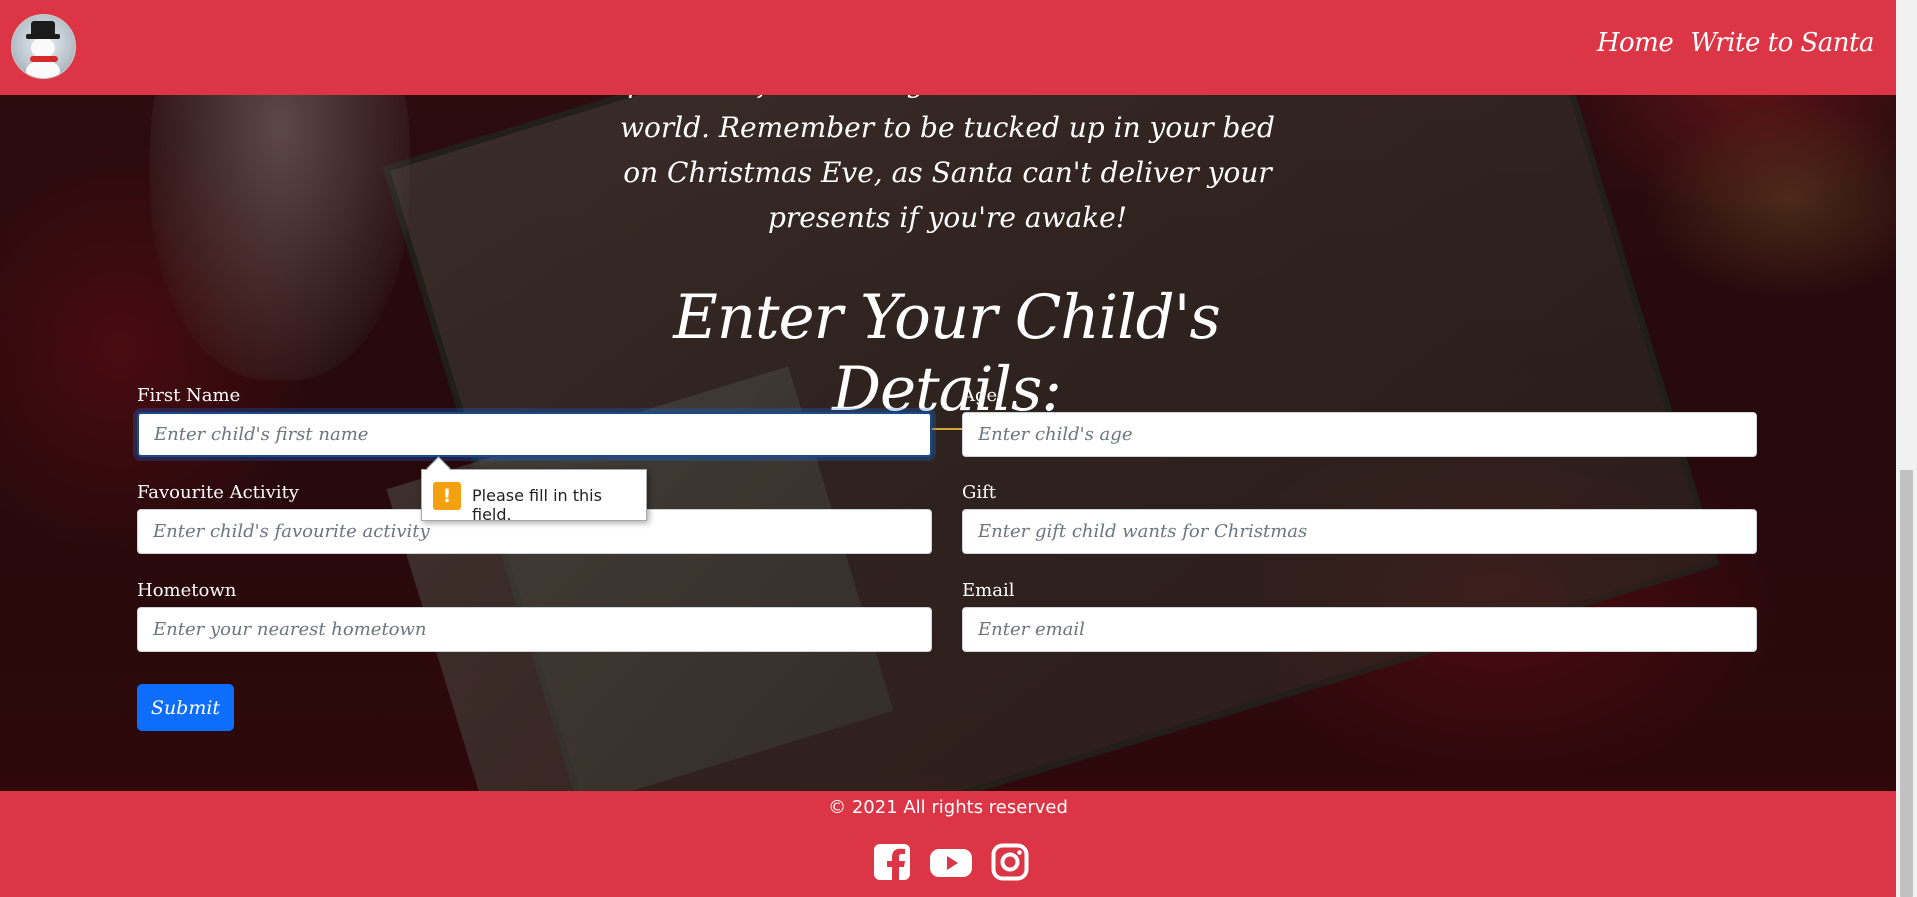  I want to click on hometown-label: Hometown, so click(187, 590).